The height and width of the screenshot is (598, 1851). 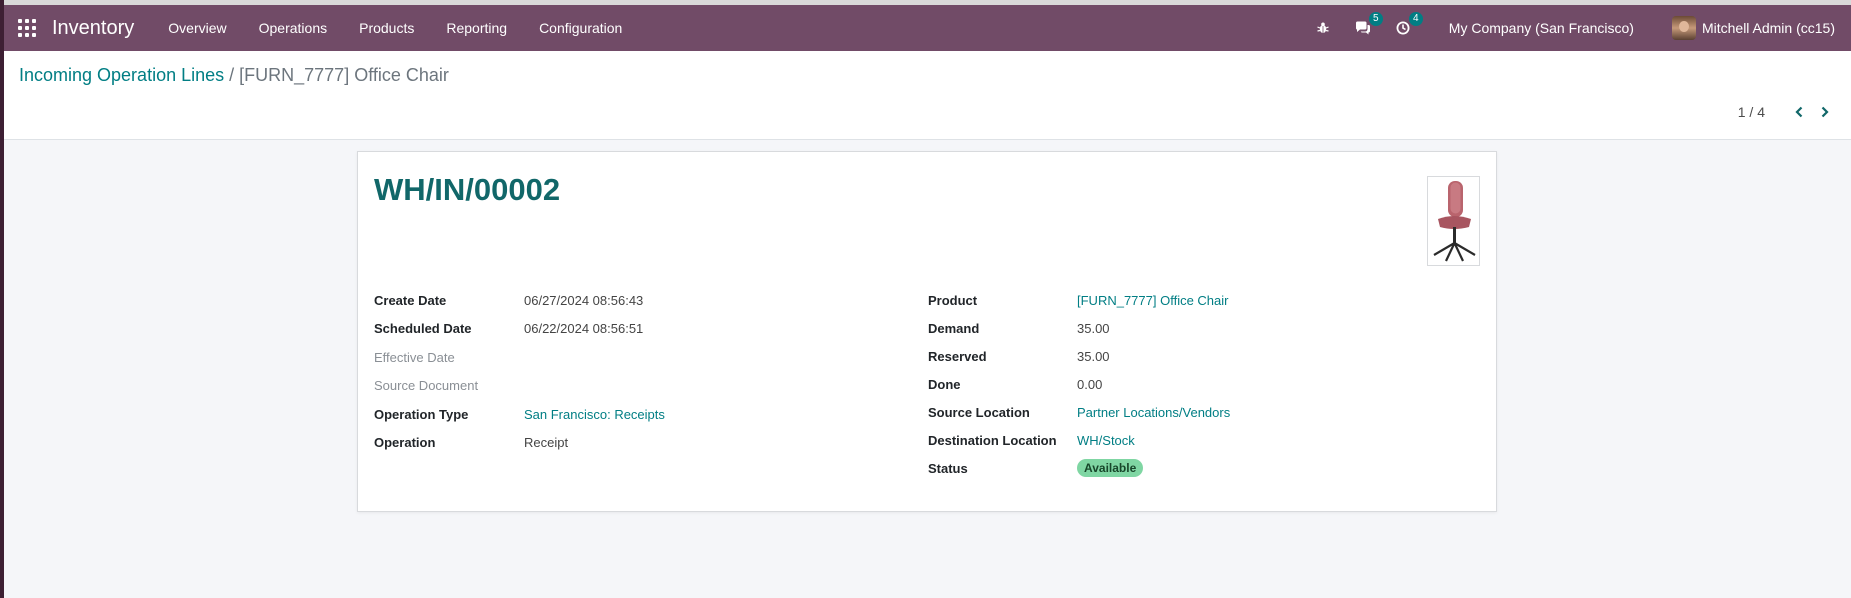 What do you see at coordinates (953, 300) in the screenshot?
I see `field-label: Product` at bounding box center [953, 300].